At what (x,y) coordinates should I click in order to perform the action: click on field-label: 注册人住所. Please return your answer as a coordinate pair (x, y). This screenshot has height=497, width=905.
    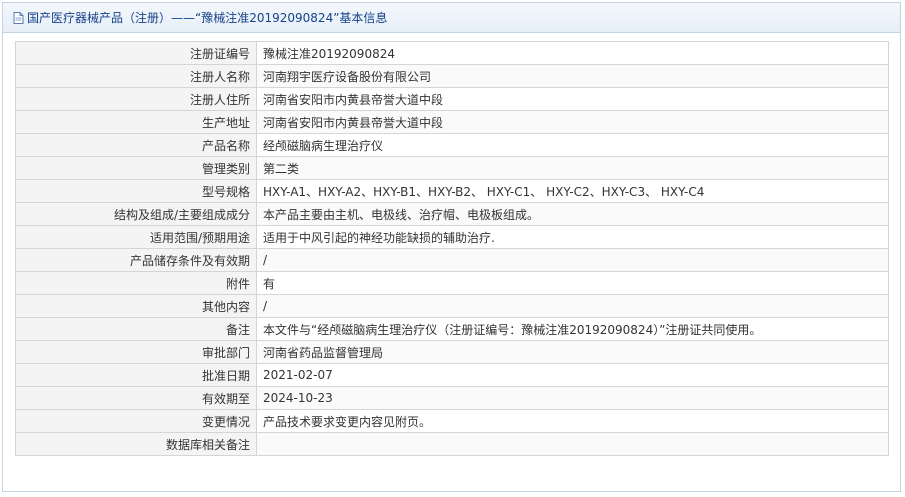
    Looking at the image, I should click on (136, 99).